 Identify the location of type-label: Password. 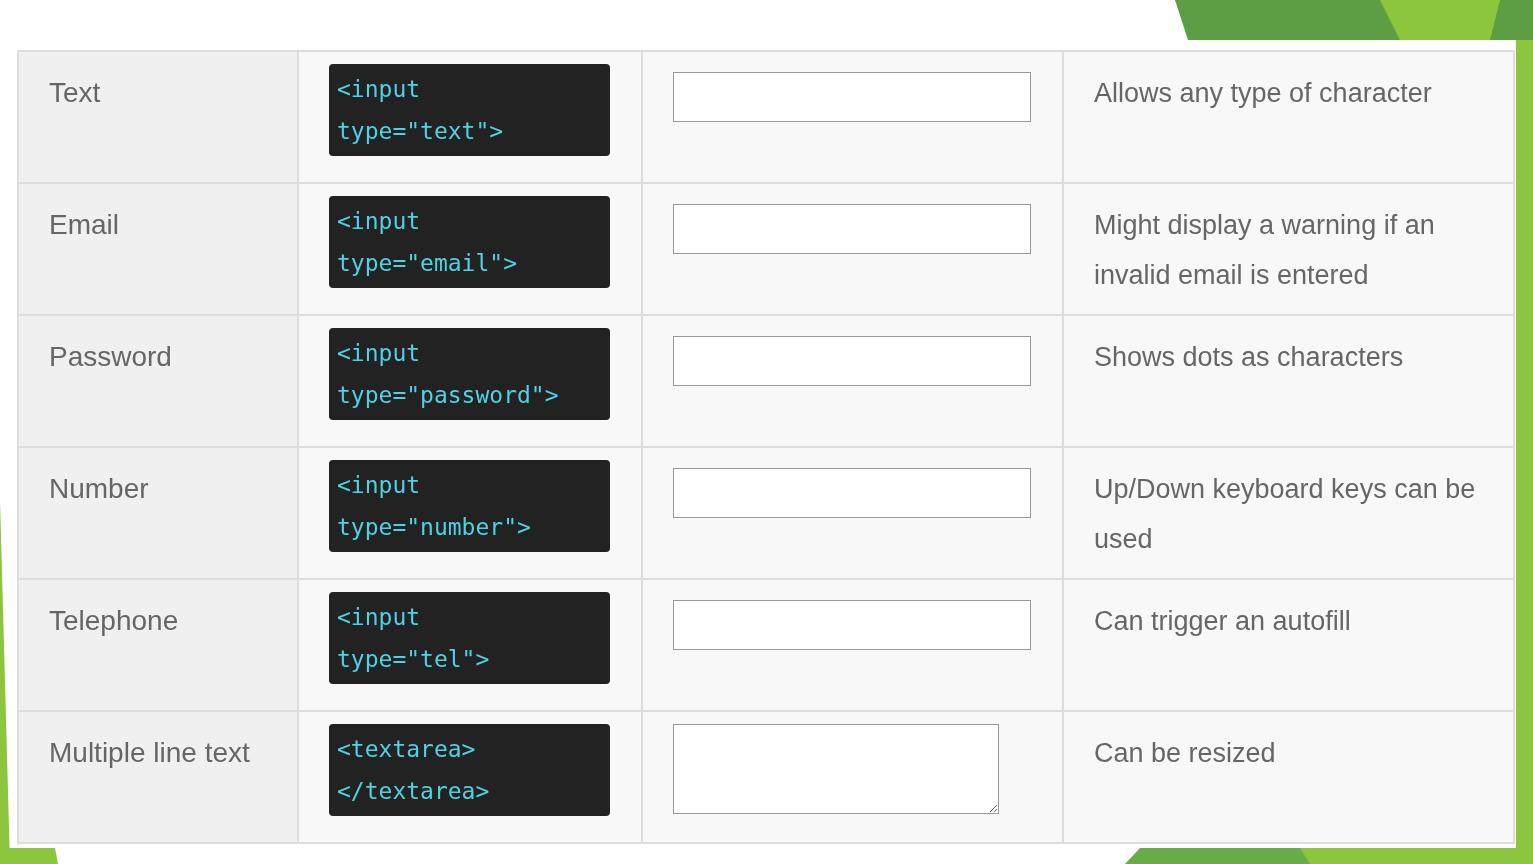
(110, 357).